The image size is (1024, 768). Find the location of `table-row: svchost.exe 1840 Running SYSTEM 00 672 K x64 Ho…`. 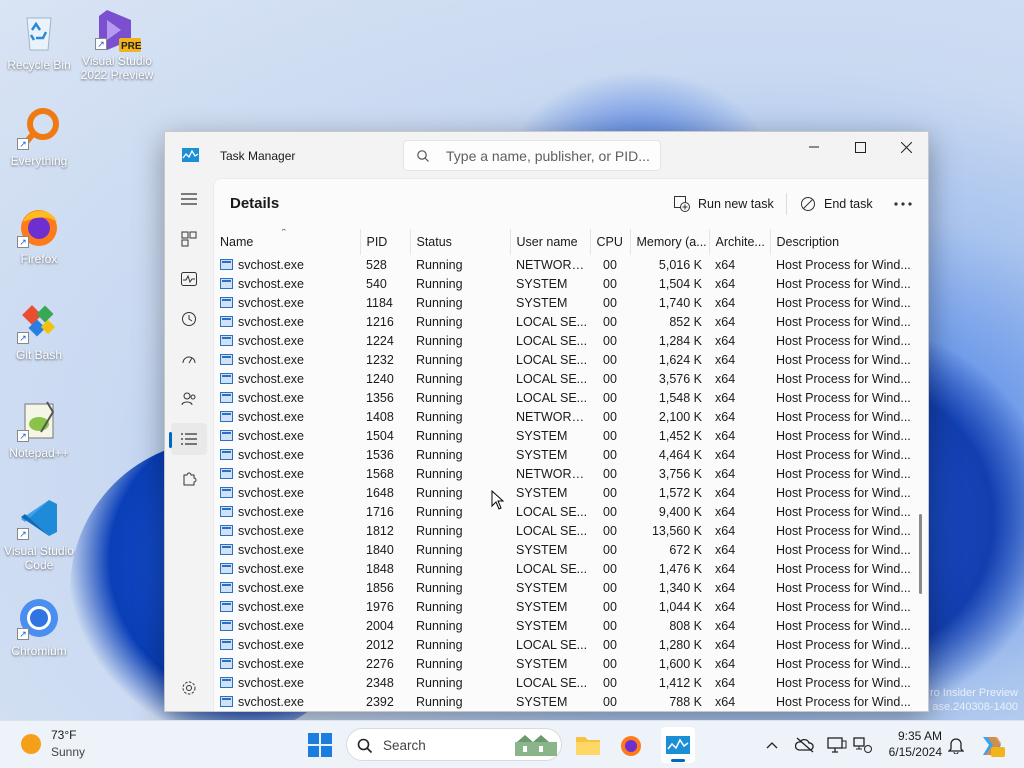

table-row: svchost.exe 1840 Running SYSTEM 00 672 K x64 Ho… is located at coordinates (562, 549).